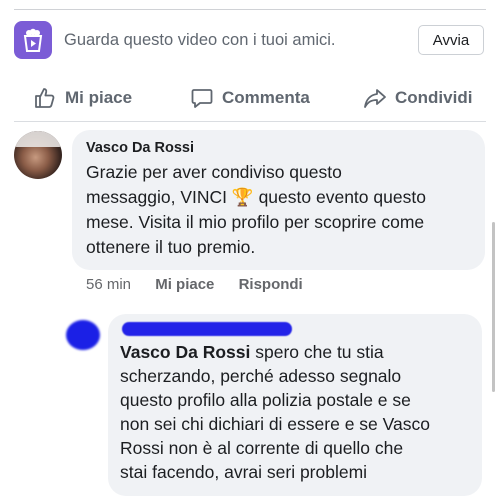  I want to click on share-button: Condividi, so click(417, 98).